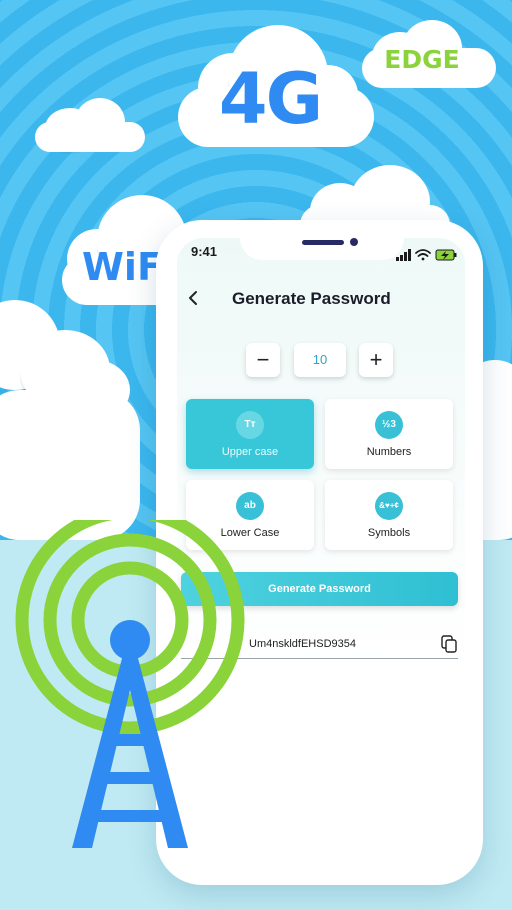 The width and height of the screenshot is (512, 910). I want to click on back-button, so click(195, 298).